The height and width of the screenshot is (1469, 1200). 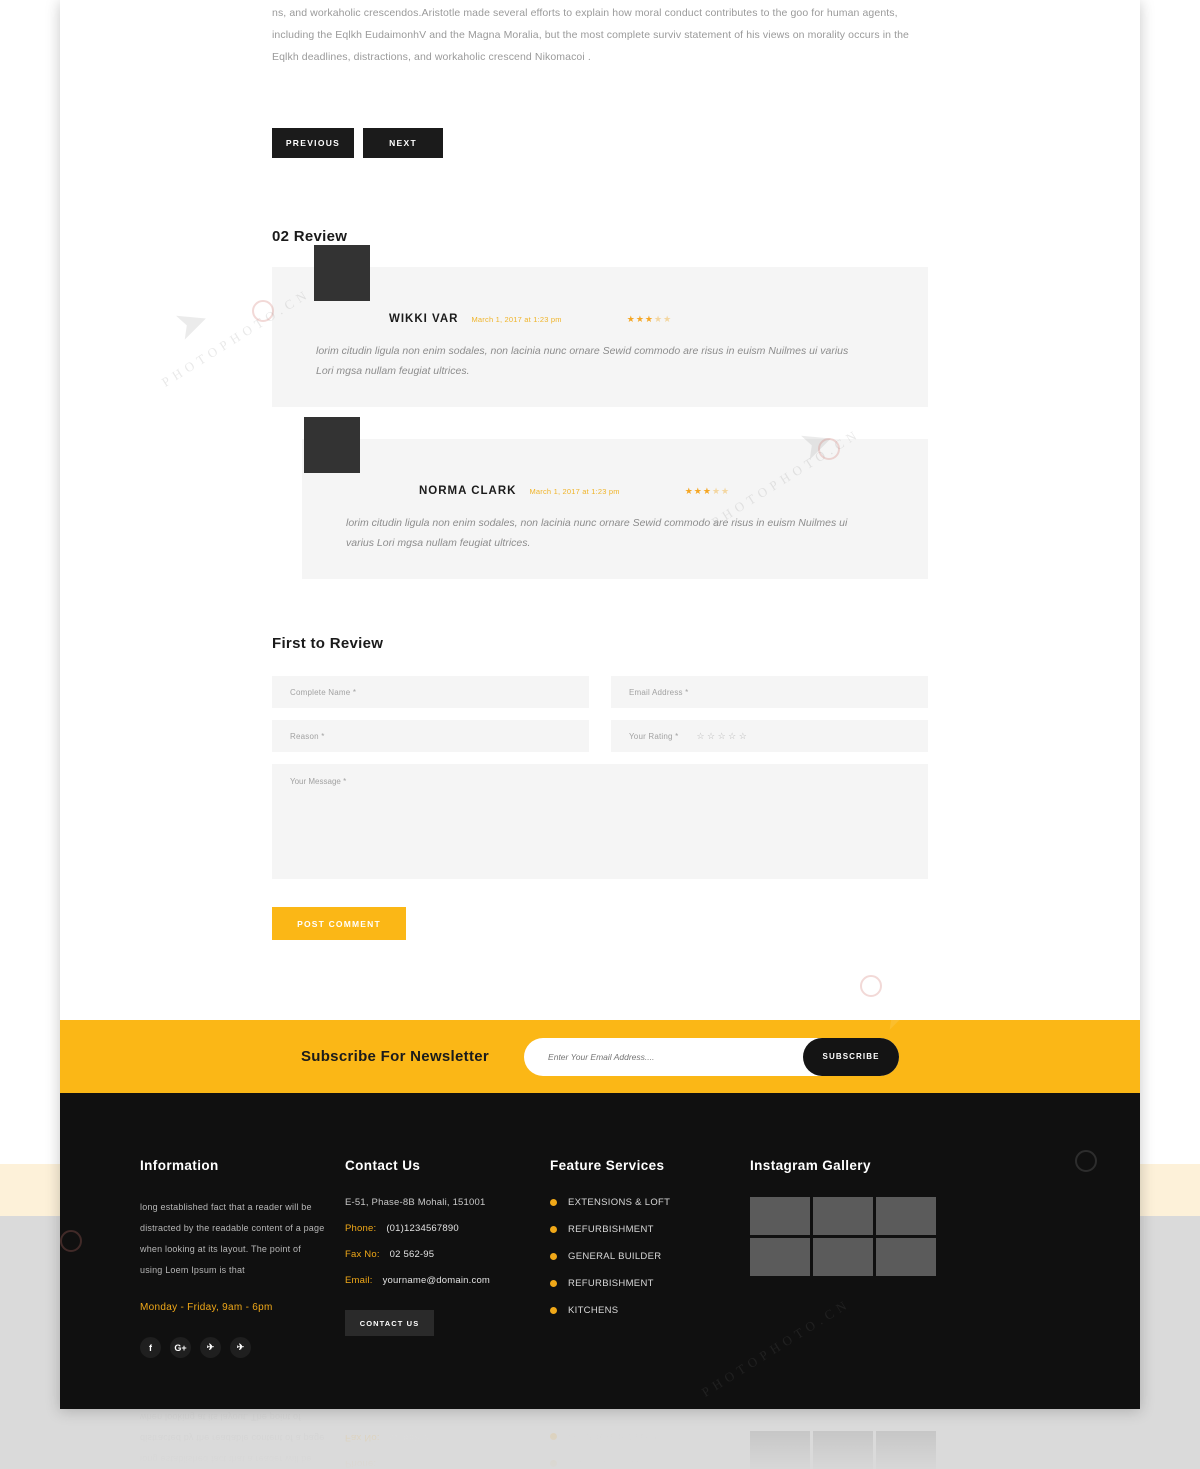 I want to click on reflection-fade-overlay, so click(x=600, y=1439).